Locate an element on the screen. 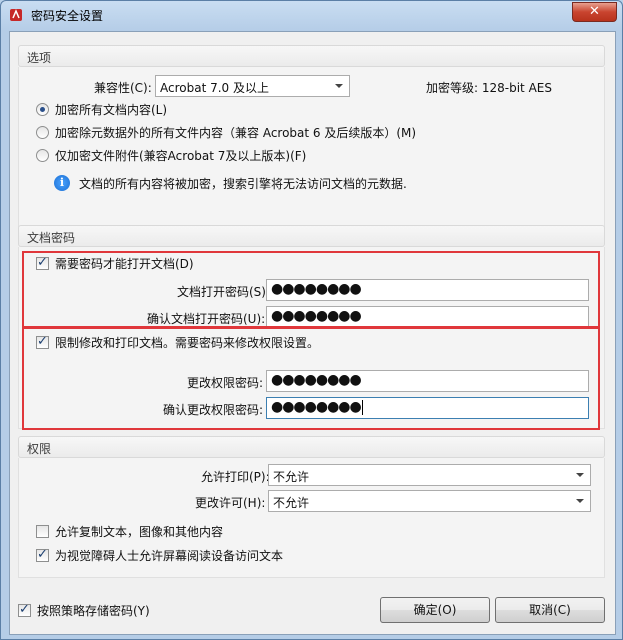 Image resolution: width=623 pixels, height=640 pixels. app-icon is located at coordinates (16, 15).